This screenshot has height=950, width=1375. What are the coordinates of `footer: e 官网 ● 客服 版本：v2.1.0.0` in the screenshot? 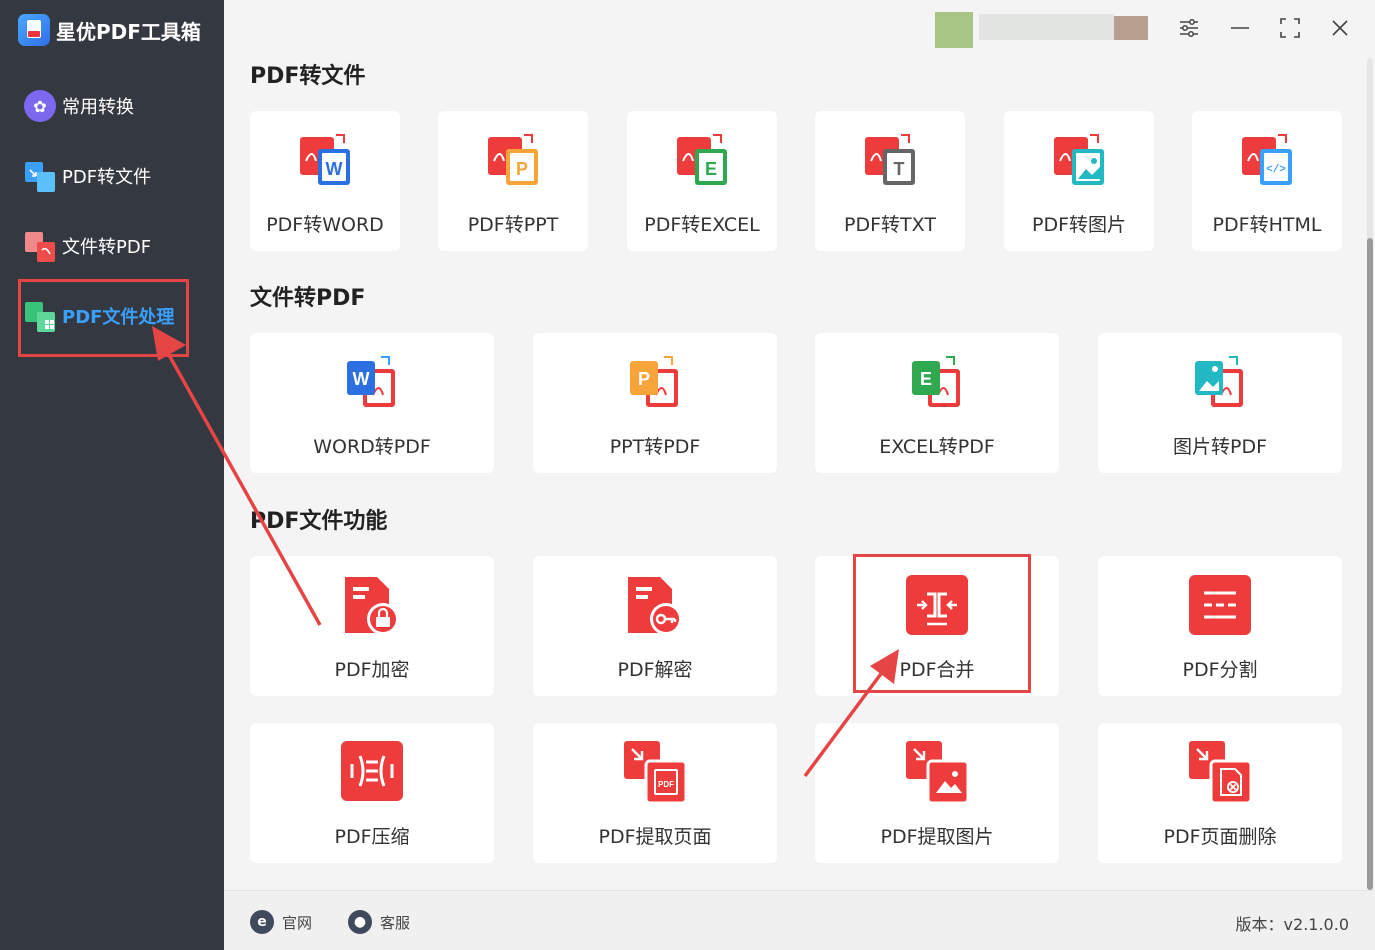 It's located at (799, 920).